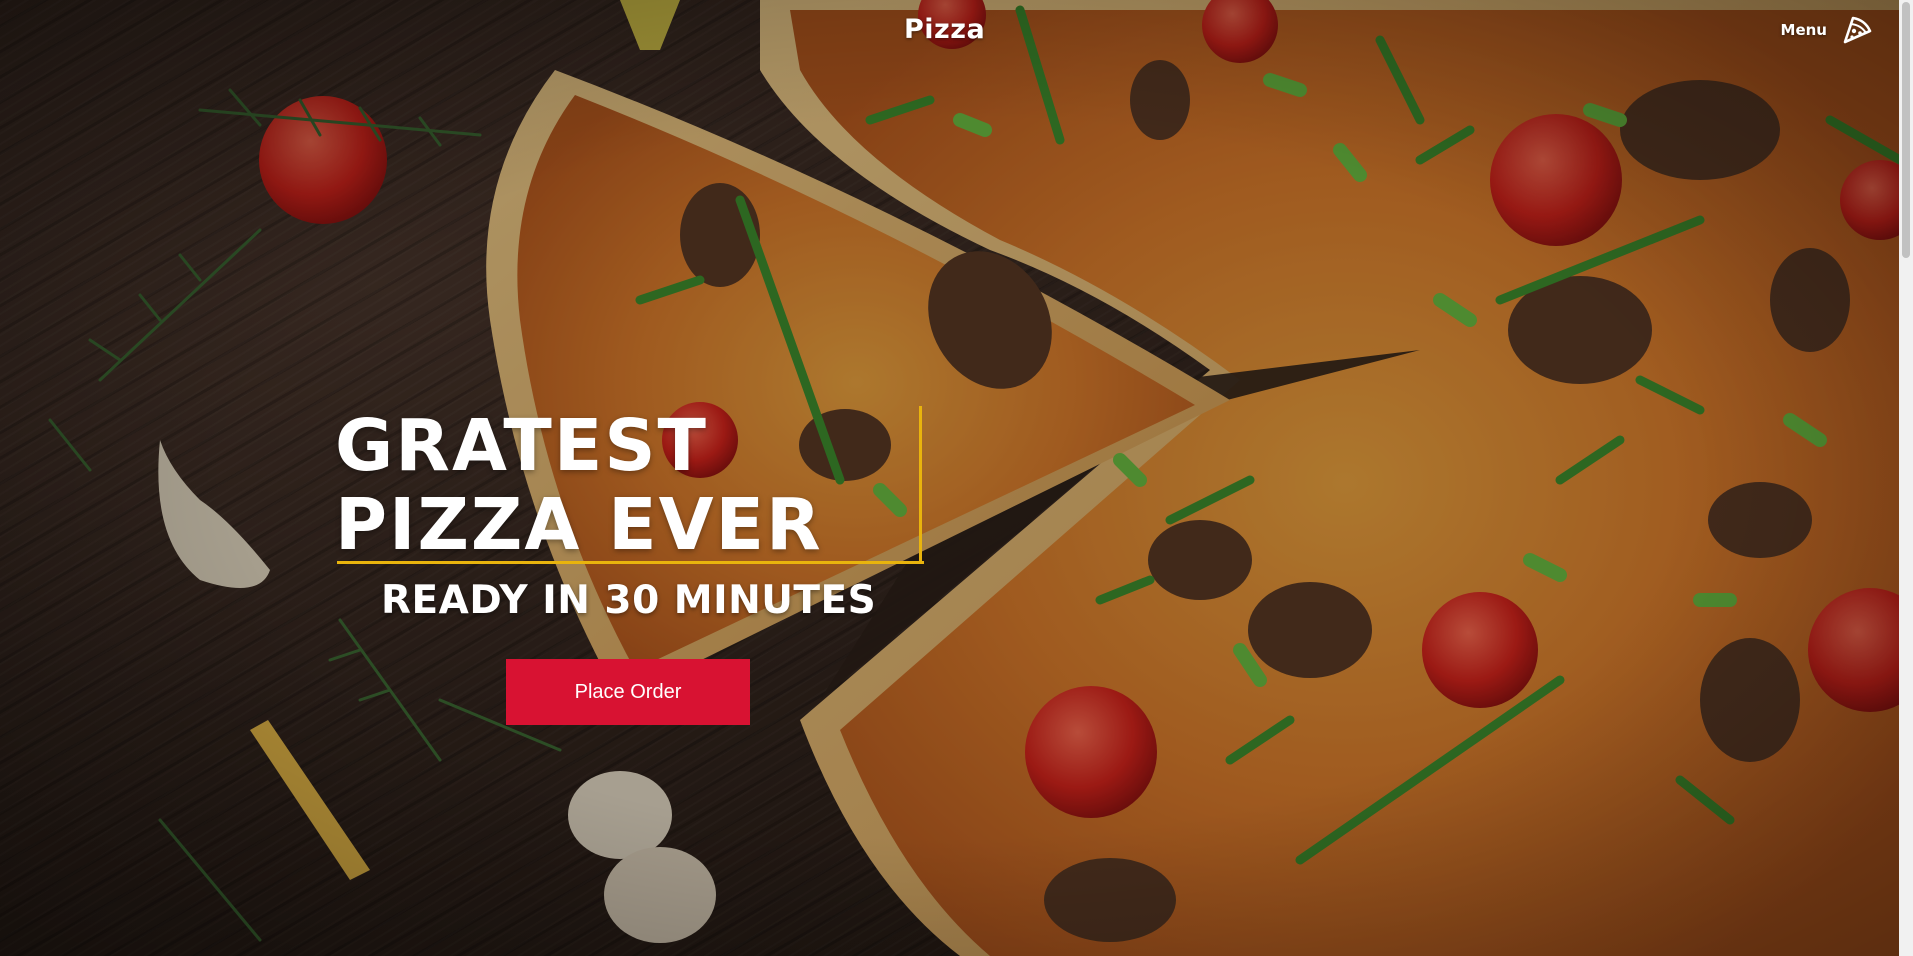  Describe the element at coordinates (944, 29) in the screenshot. I see `brand-logo-link: Pizza` at that location.